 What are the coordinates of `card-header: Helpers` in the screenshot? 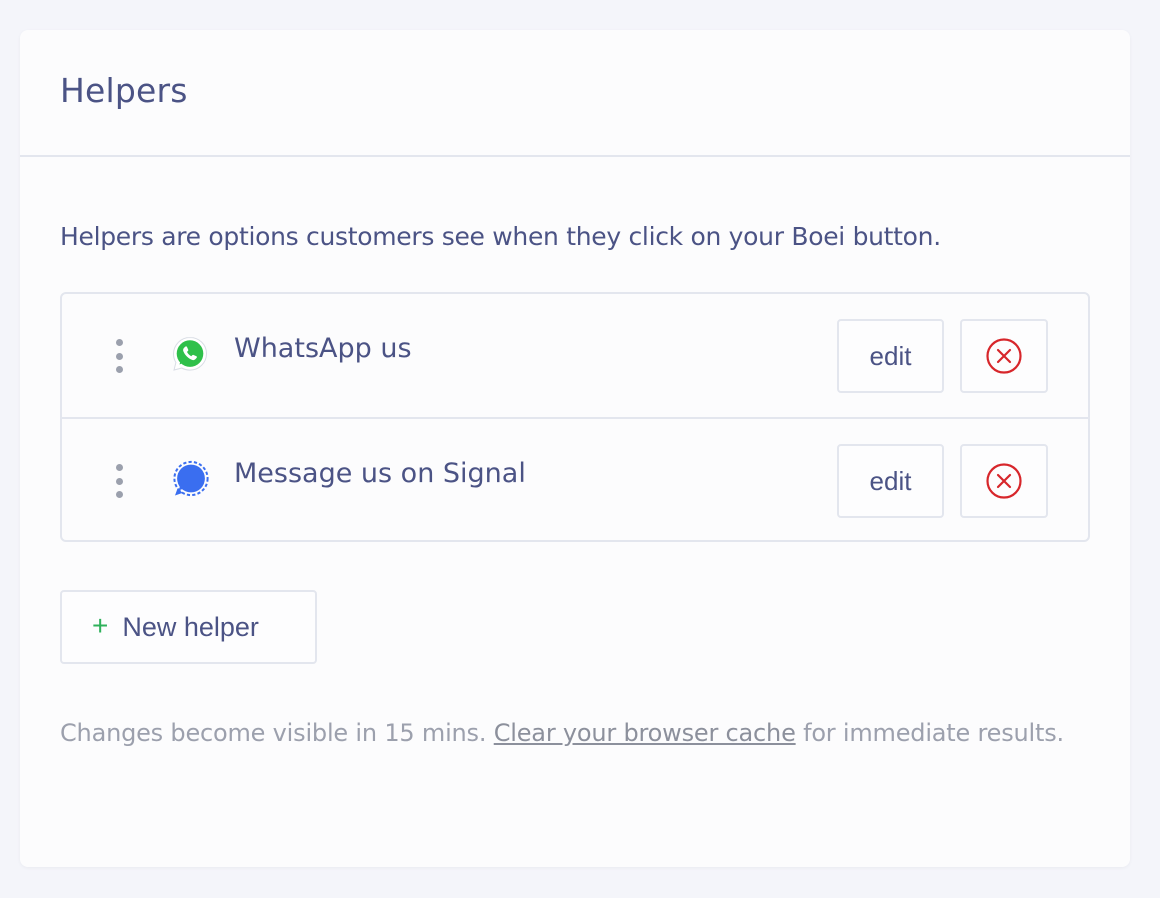 It's located at (575, 93).